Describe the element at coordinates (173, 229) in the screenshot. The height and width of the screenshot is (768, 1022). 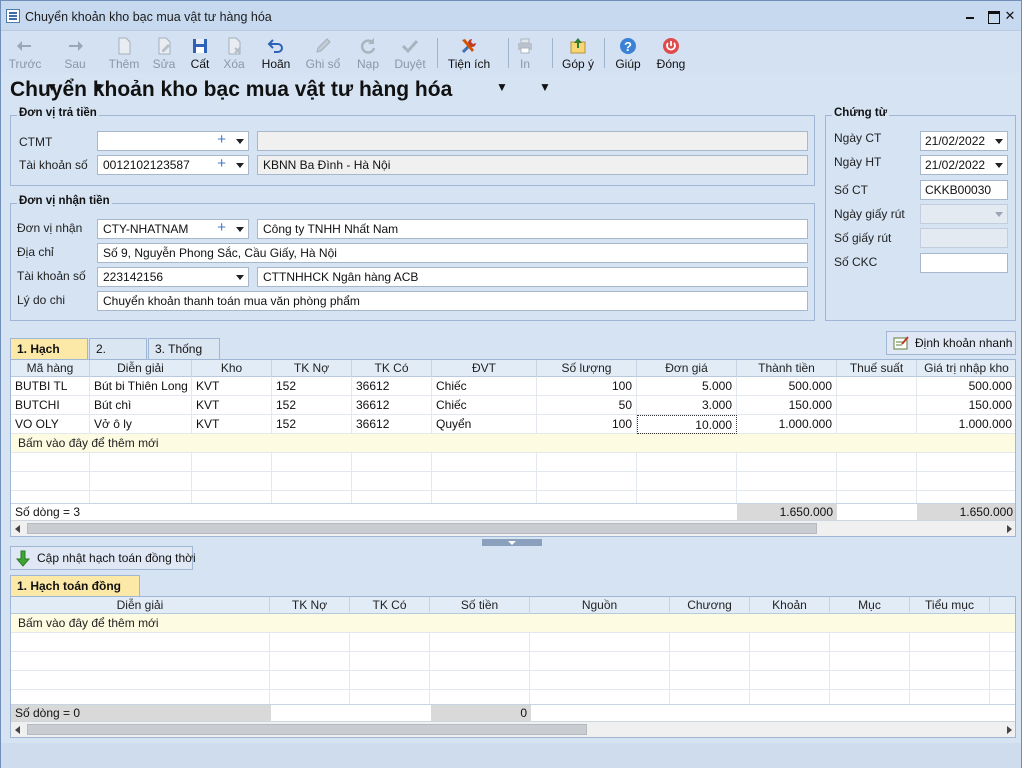
I see `payee-combo: CTY-NHATNAM +` at that location.